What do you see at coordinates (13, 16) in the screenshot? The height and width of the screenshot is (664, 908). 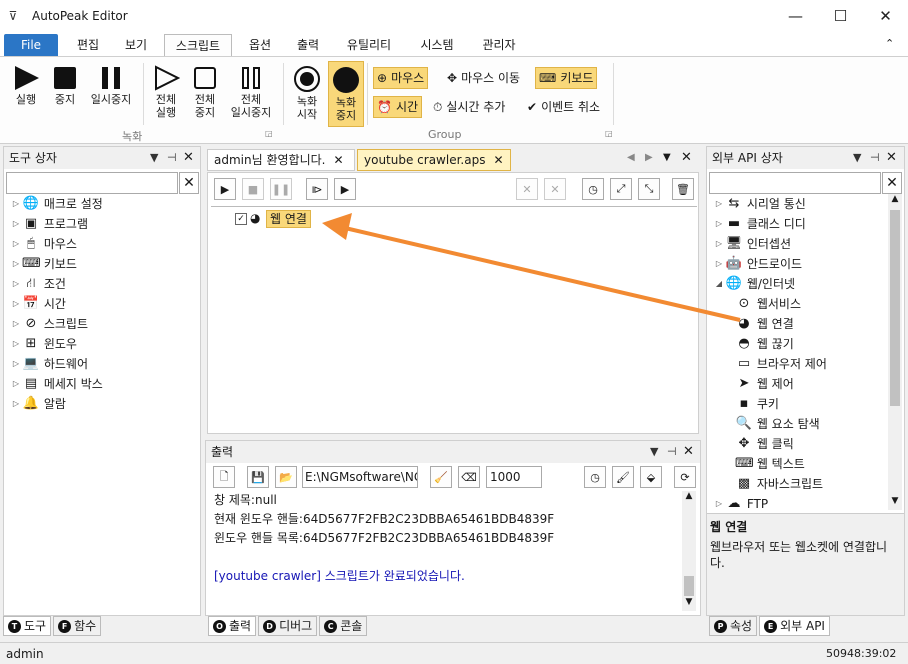 I see `app-icon: ⊽` at bounding box center [13, 16].